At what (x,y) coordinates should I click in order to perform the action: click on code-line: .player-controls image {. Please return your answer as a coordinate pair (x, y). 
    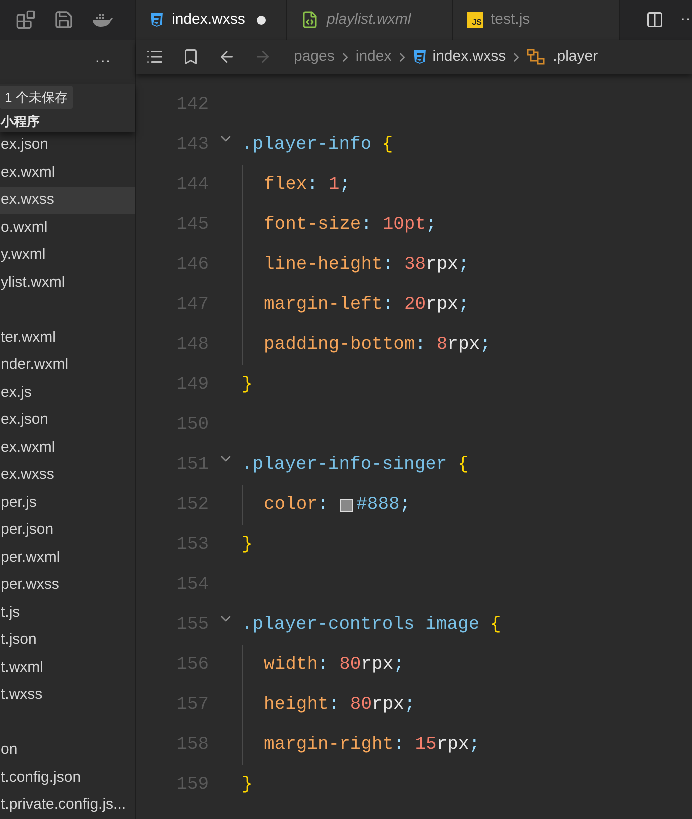
    Looking at the image, I should click on (372, 625).